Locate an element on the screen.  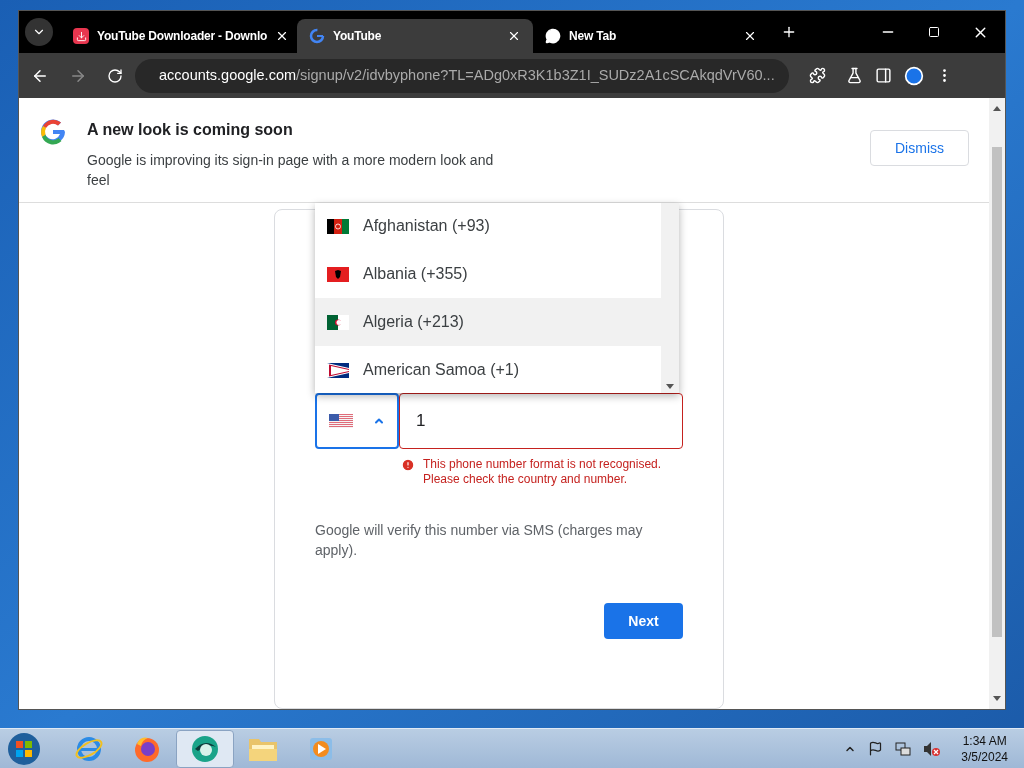
profile-icon is located at coordinates (914, 75).